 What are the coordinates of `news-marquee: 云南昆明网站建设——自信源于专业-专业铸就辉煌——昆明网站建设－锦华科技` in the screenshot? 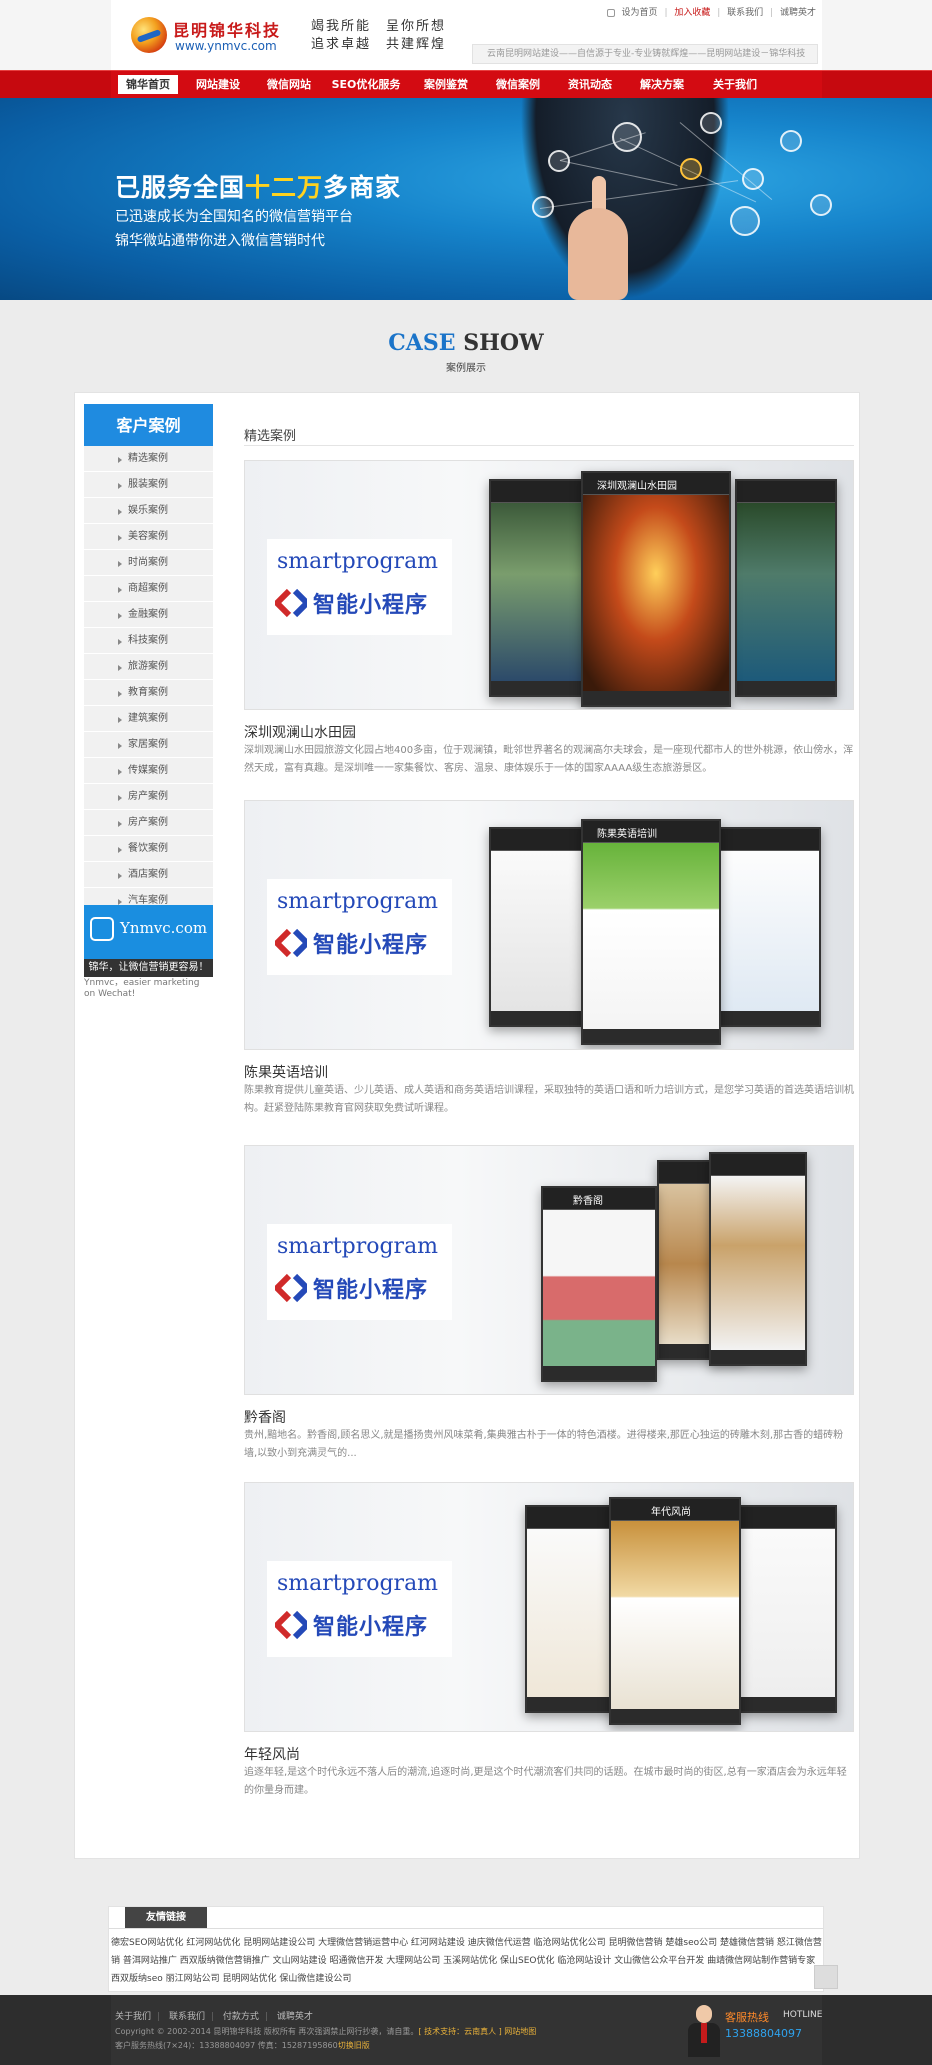 It's located at (645, 54).